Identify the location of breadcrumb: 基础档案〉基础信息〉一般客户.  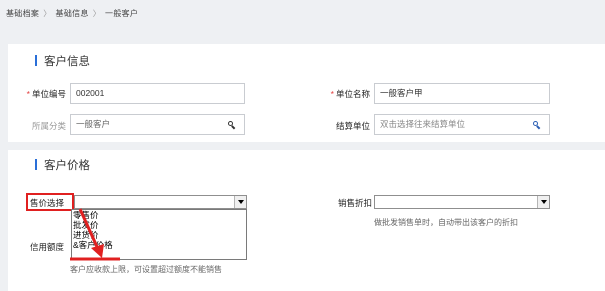
(72, 13).